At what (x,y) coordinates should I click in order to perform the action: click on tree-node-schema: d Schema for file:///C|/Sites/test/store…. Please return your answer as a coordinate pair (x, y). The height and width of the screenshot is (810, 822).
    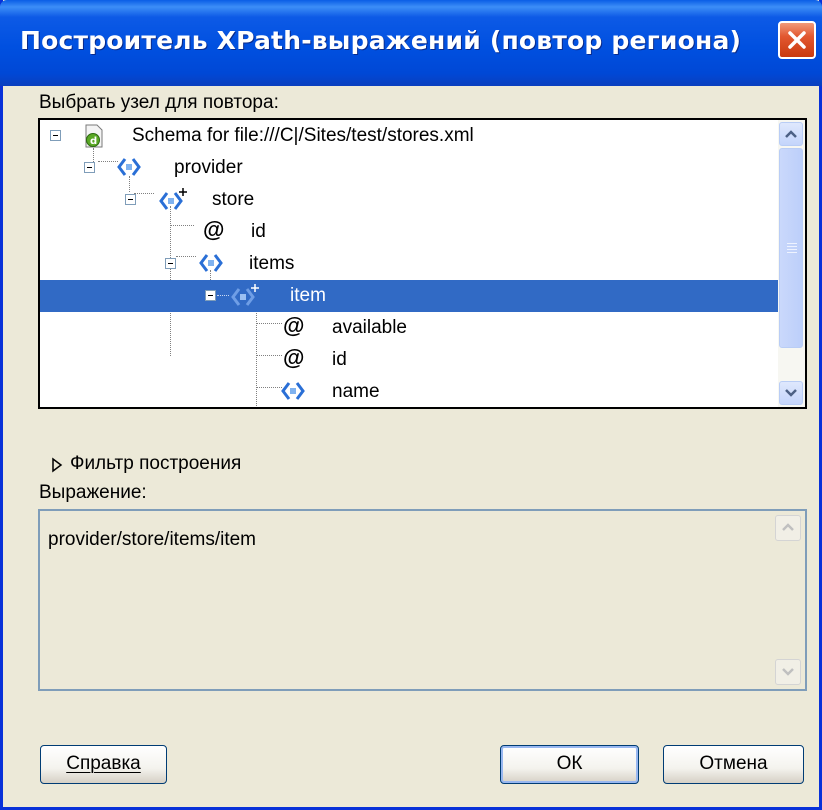
    Looking at the image, I should click on (409, 136).